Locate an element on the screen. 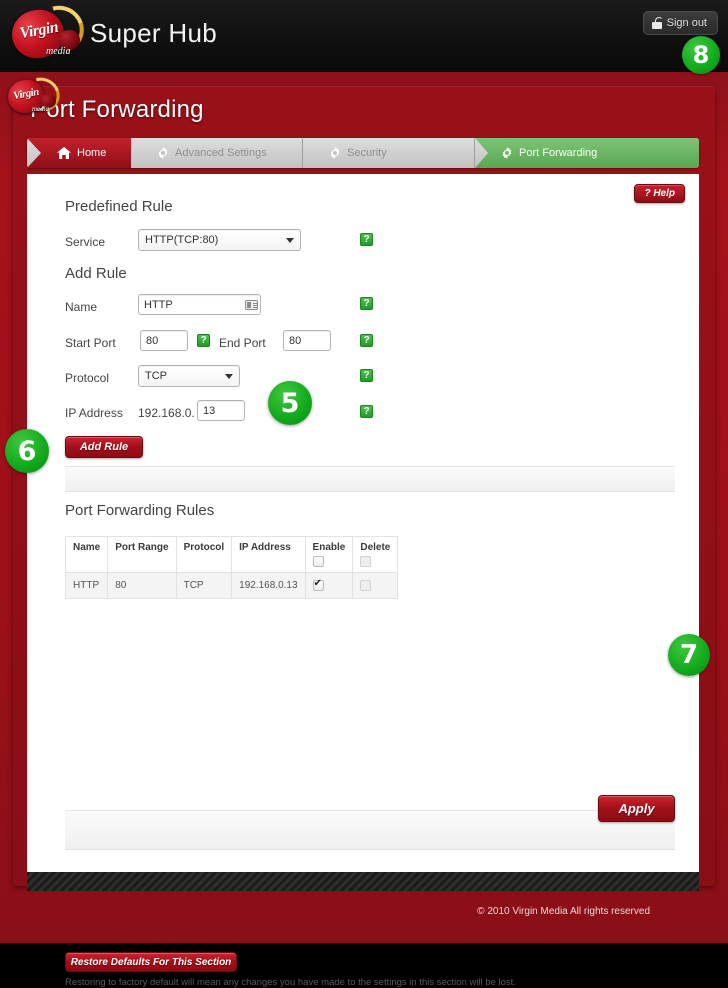  cell-delete is located at coordinates (375, 585).